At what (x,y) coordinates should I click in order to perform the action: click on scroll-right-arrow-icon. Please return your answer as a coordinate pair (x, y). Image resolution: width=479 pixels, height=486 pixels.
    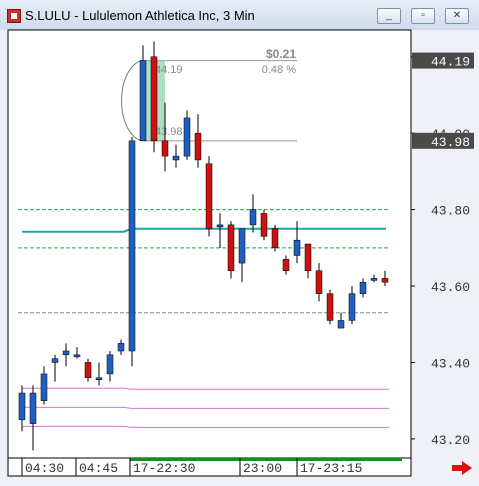
    Looking at the image, I should click on (462, 468).